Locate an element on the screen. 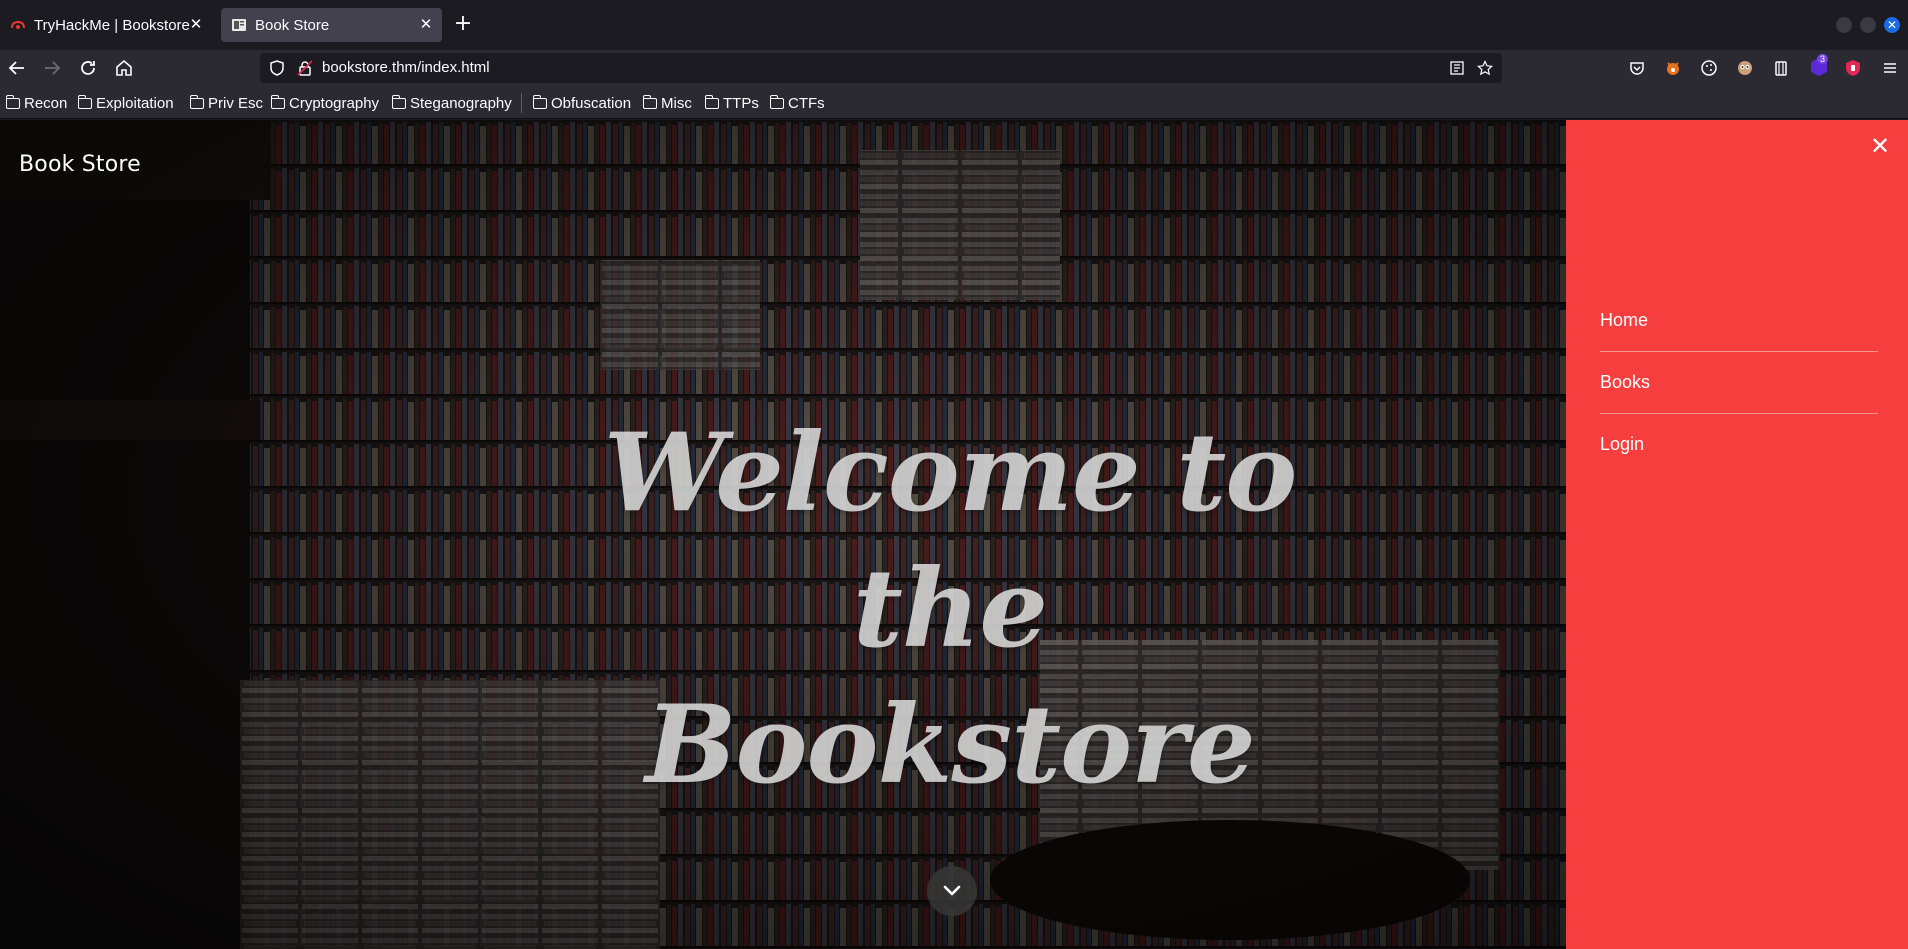 The image size is (1908, 949). tab-strip: TryHackMe | Bookstore ✕ Book Store ✕ + ✕ is located at coordinates (954, 25).